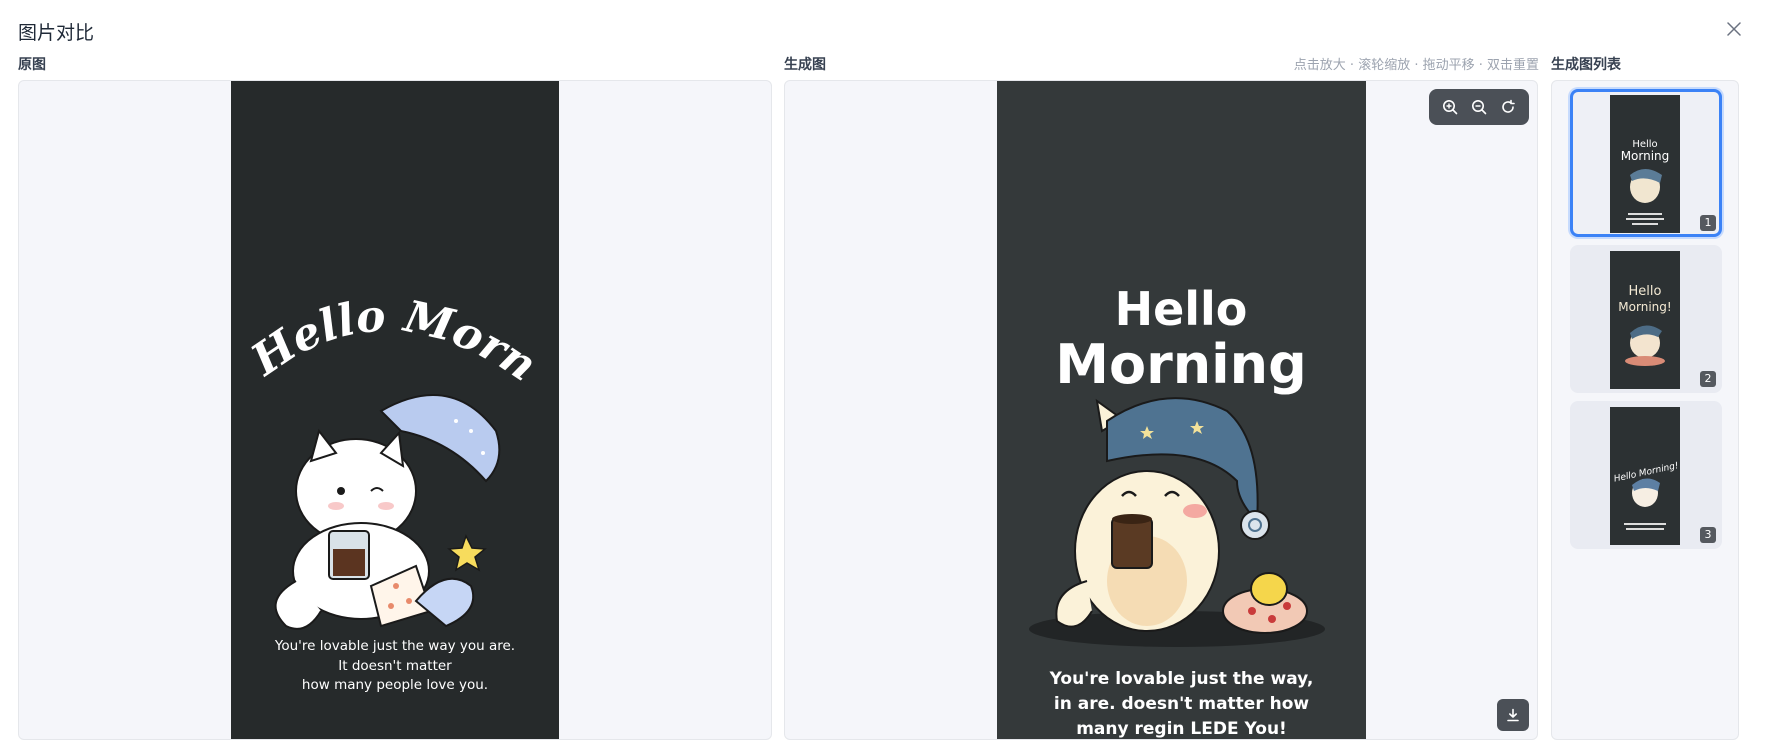  Describe the element at coordinates (1181, 679) in the screenshot. I see `generated-quote-line: You're lovable just the way,` at that location.